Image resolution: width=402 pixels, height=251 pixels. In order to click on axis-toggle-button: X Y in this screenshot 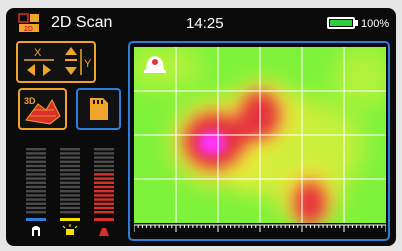, I will do `click(56, 62)`.